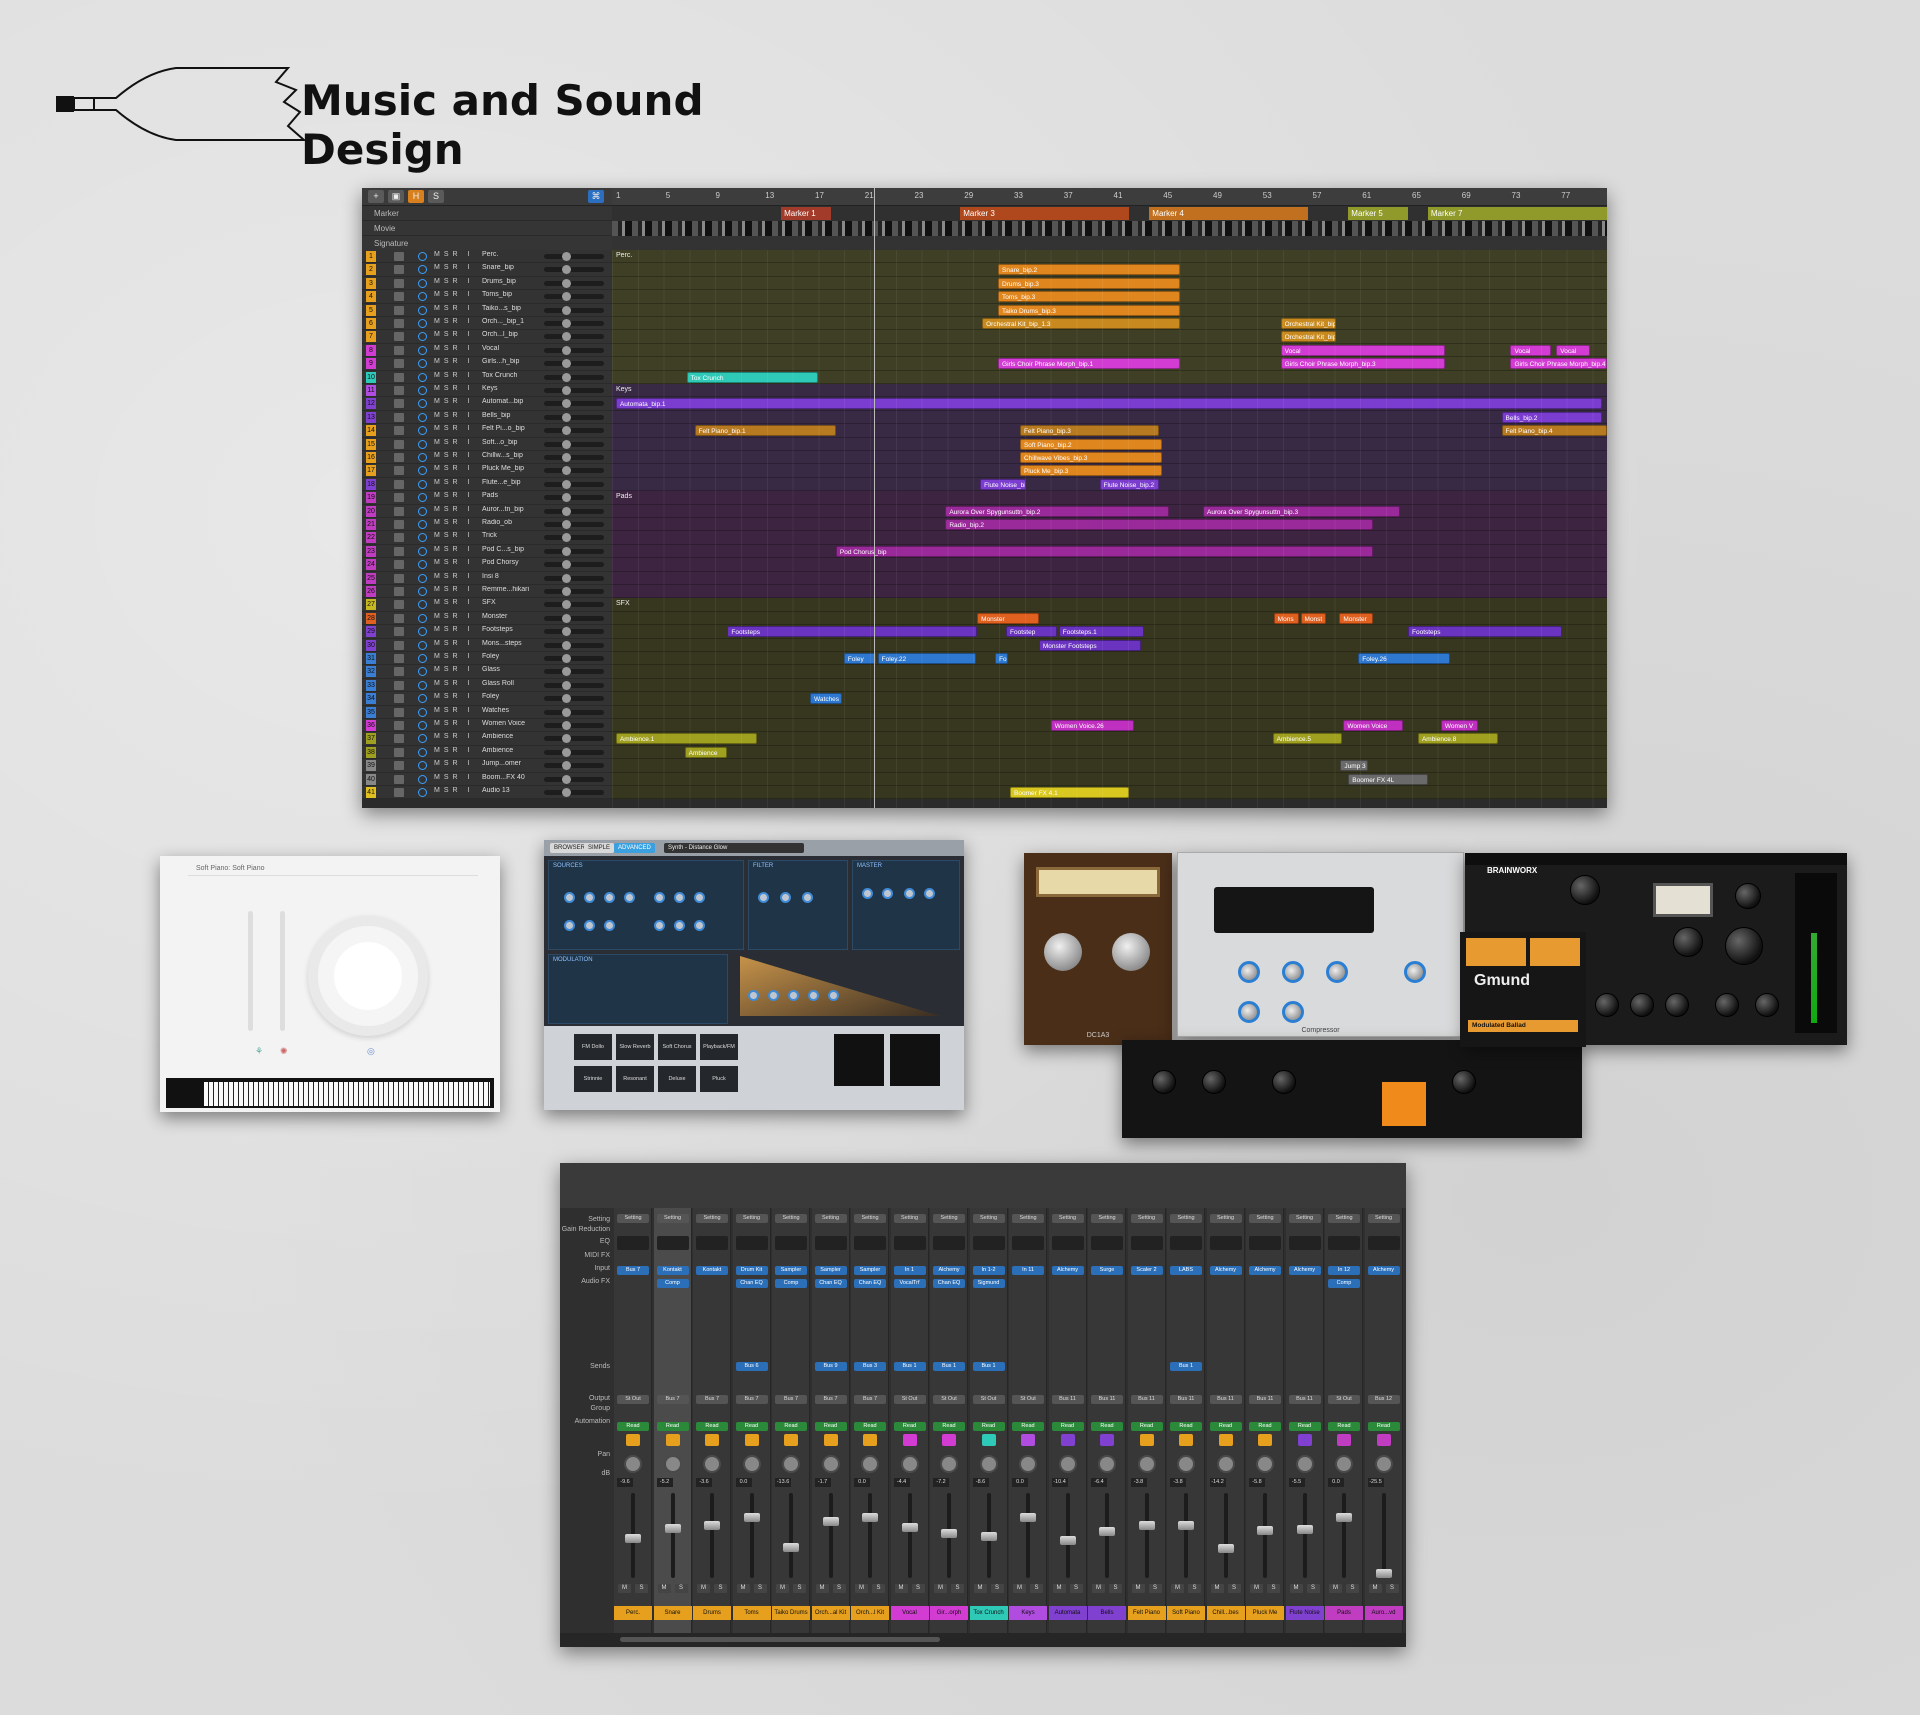 The height and width of the screenshot is (1715, 1920). What do you see at coordinates (1517, 213) in the screenshot?
I see `marker: Marker 7` at bounding box center [1517, 213].